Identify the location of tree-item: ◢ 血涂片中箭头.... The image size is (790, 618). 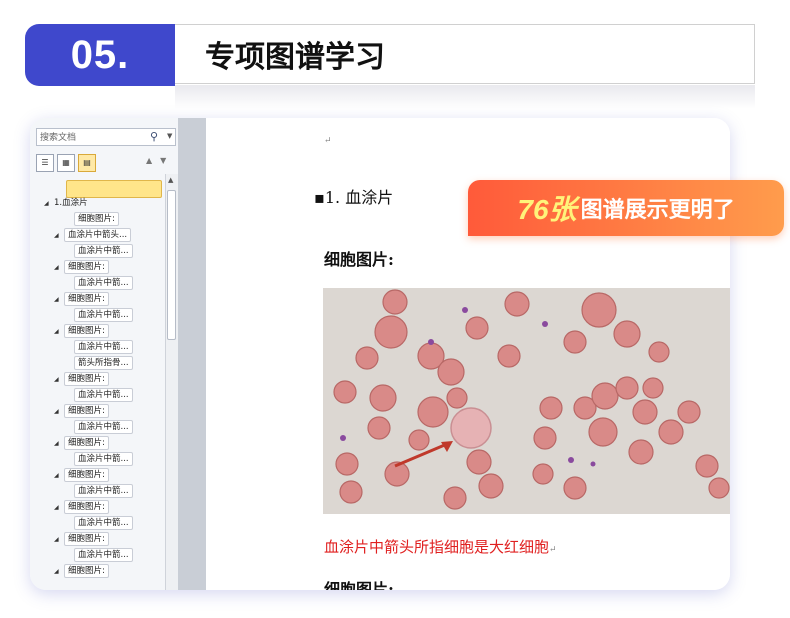
(93, 235).